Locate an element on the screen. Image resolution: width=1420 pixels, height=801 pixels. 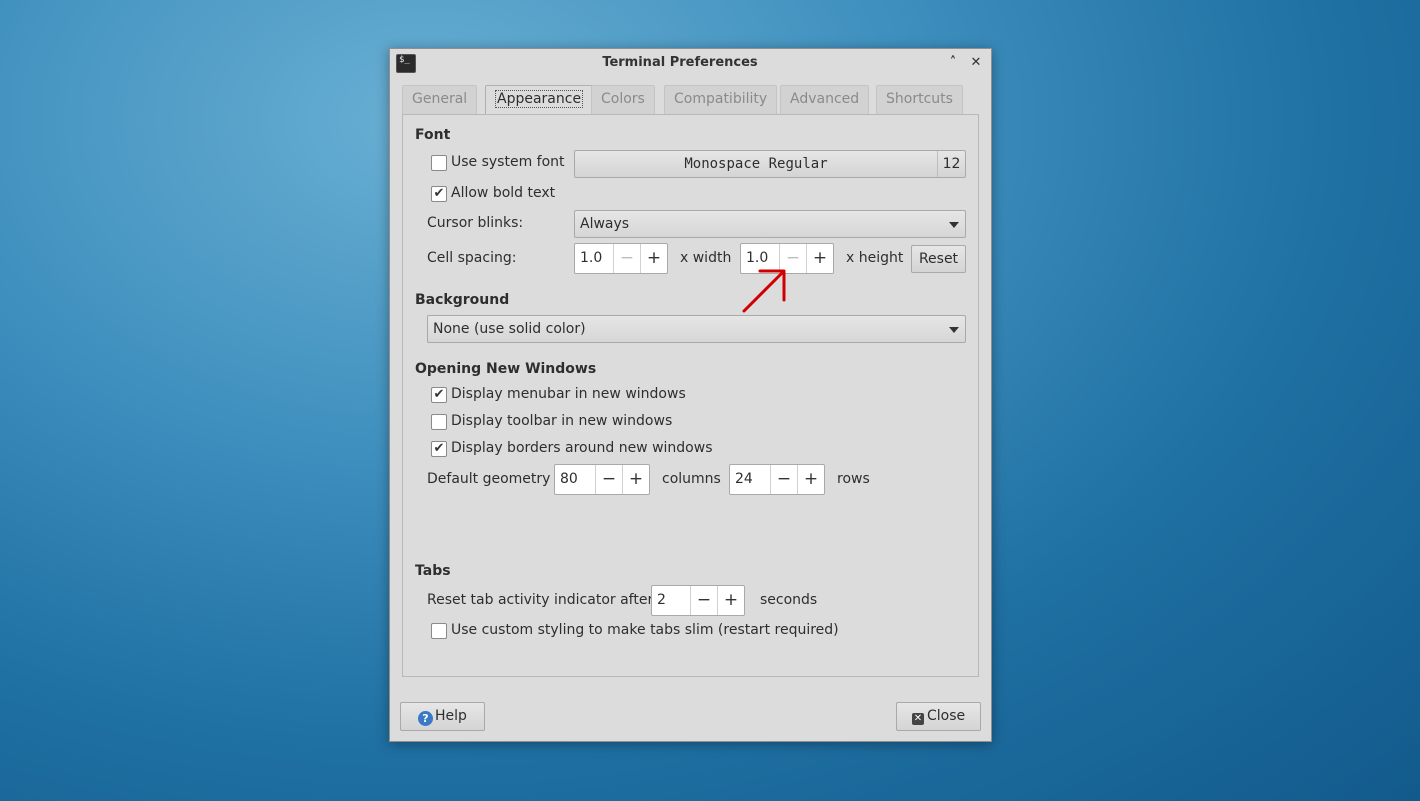
help-icon: ? is located at coordinates (425, 718).